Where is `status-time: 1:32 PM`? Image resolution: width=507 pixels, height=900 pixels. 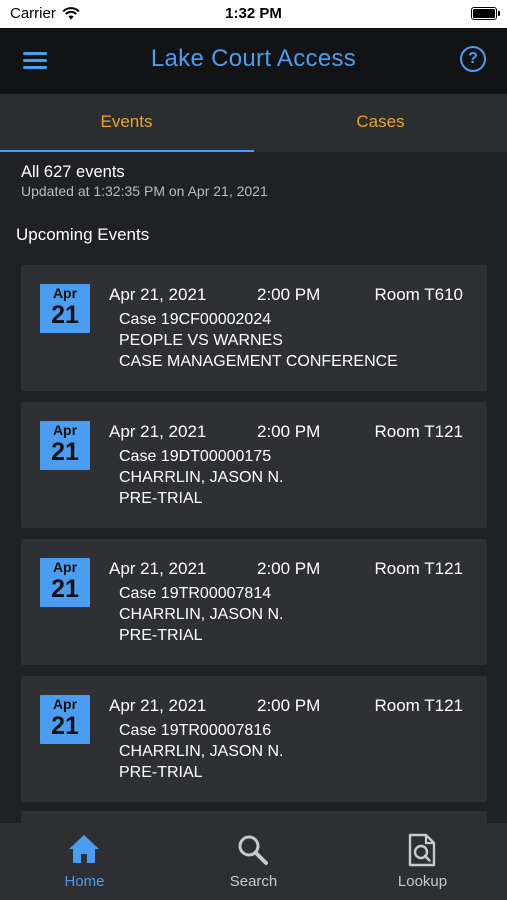 status-time: 1:32 PM is located at coordinates (253, 13).